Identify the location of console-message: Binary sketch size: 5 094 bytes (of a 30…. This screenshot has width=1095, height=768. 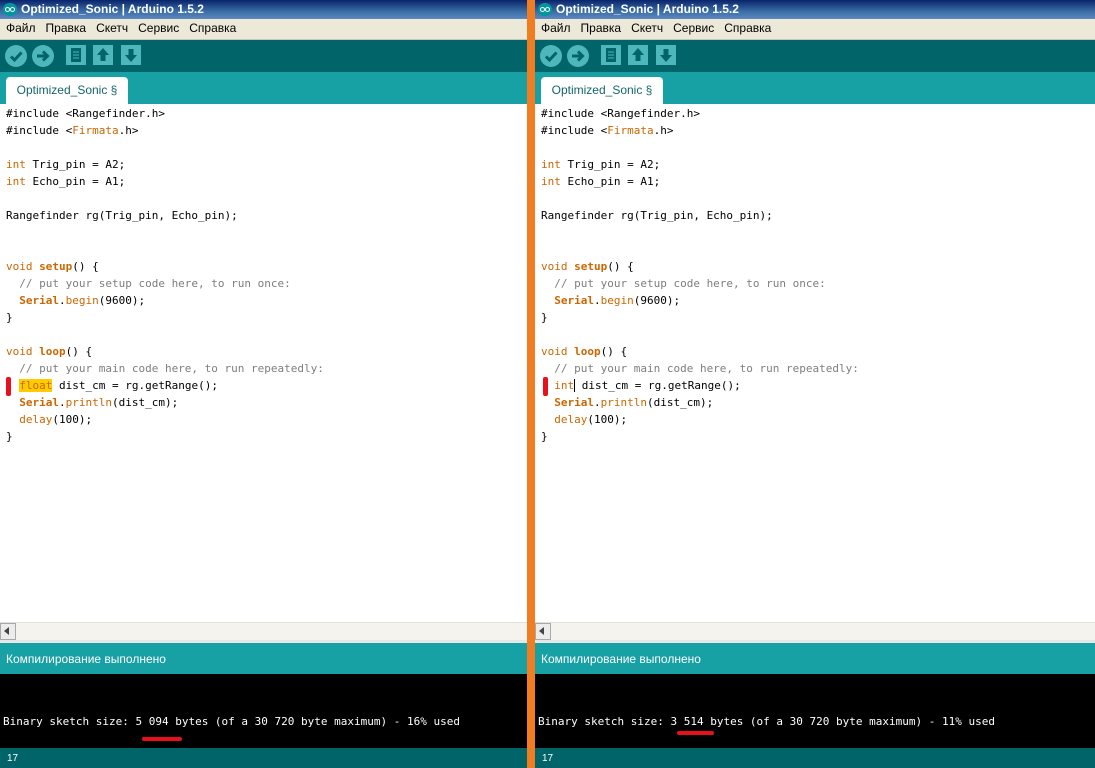
(231, 721).